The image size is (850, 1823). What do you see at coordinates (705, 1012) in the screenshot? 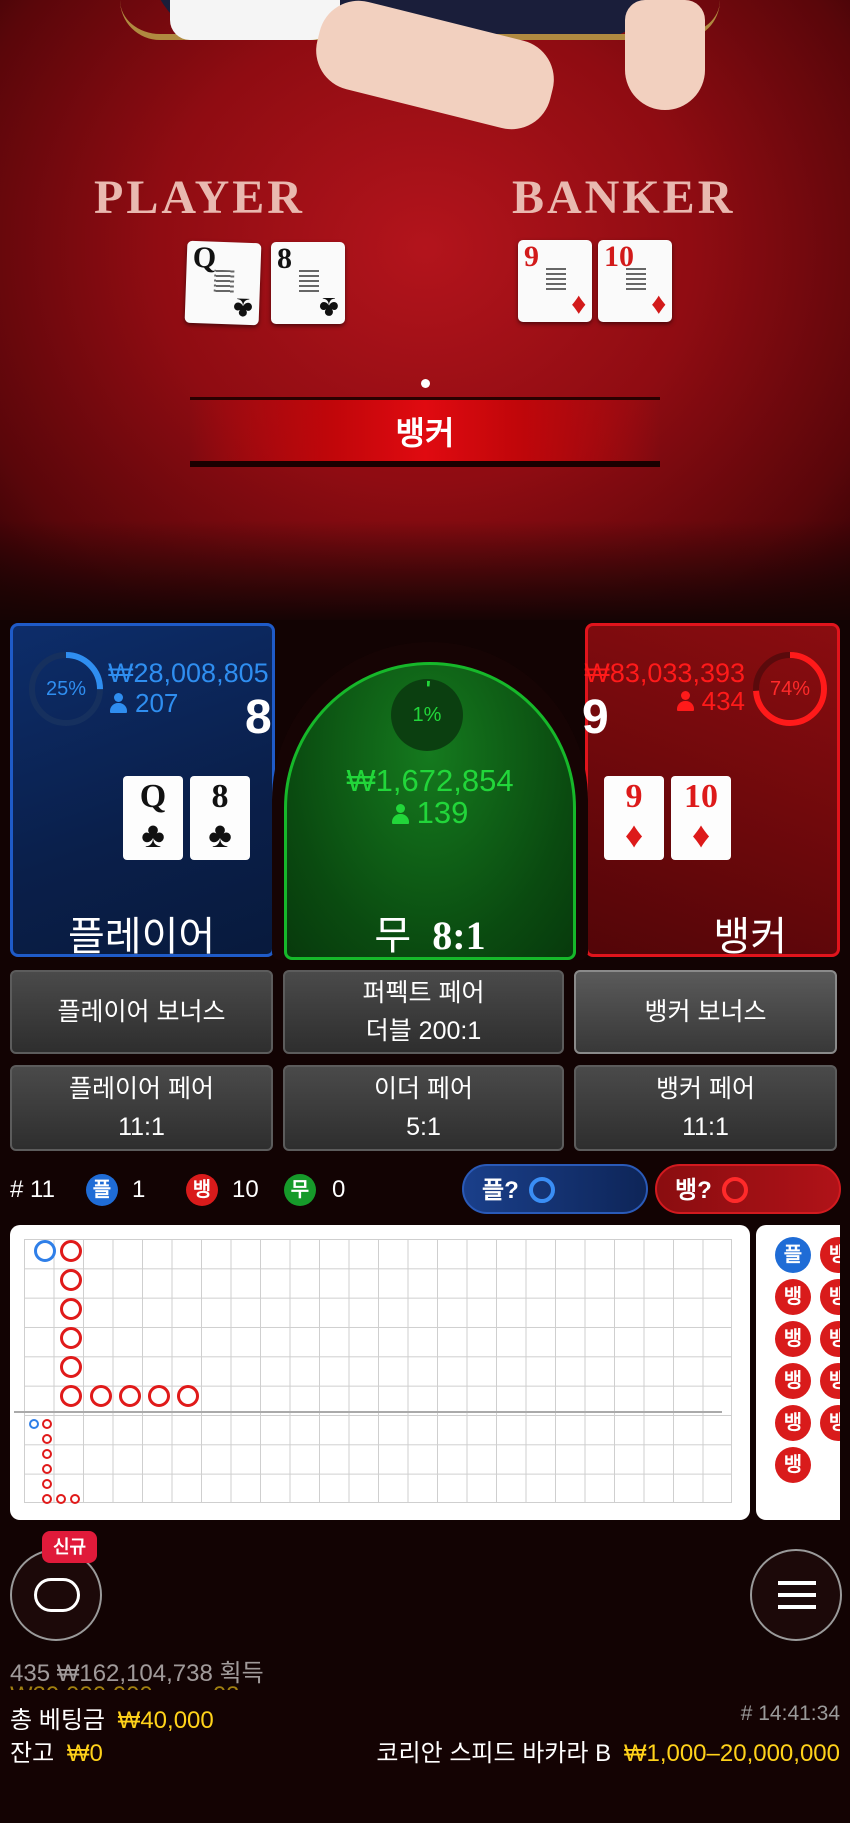
I see `banker-bonus-button: 뱅커 보너스` at bounding box center [705, 1012].